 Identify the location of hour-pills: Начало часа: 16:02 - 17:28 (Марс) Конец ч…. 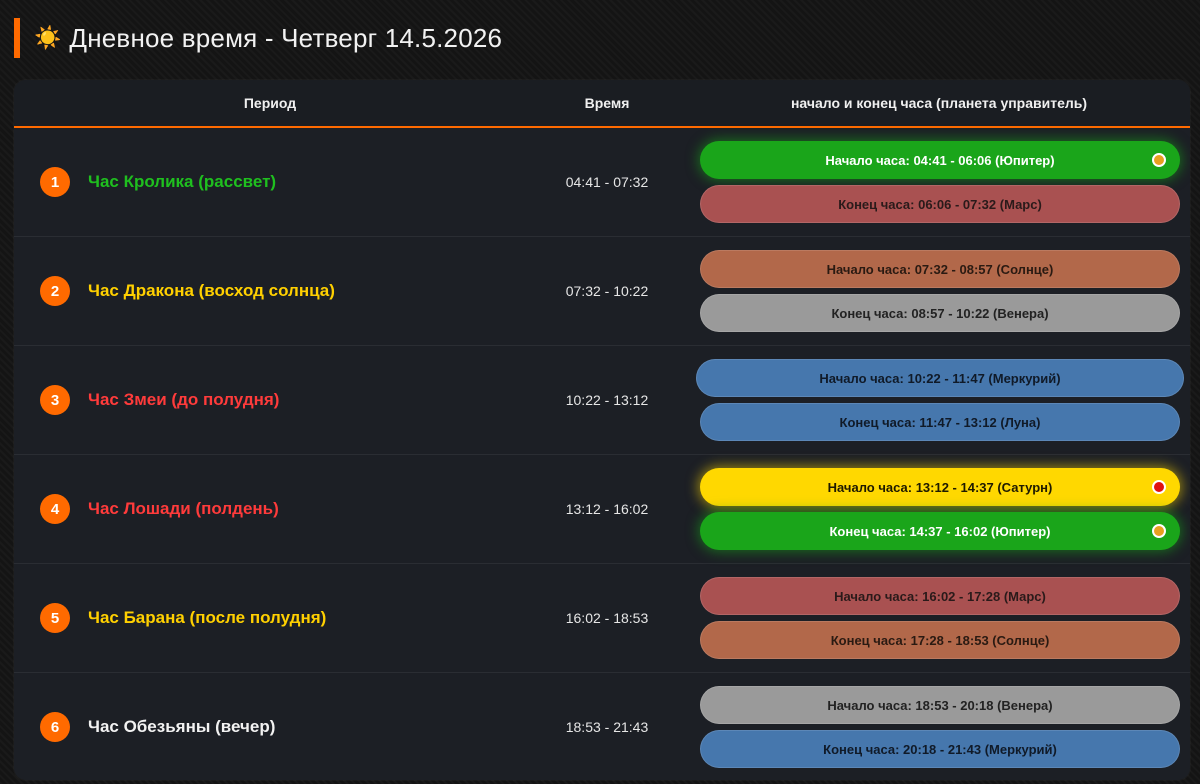
(940, 618).